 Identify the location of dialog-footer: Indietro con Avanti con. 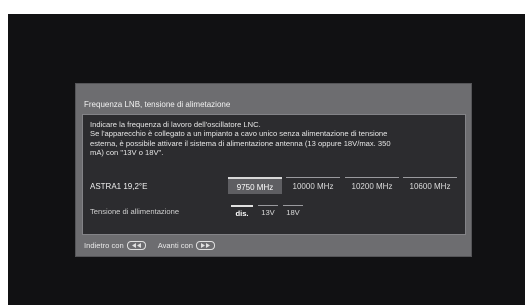
(155, 245).